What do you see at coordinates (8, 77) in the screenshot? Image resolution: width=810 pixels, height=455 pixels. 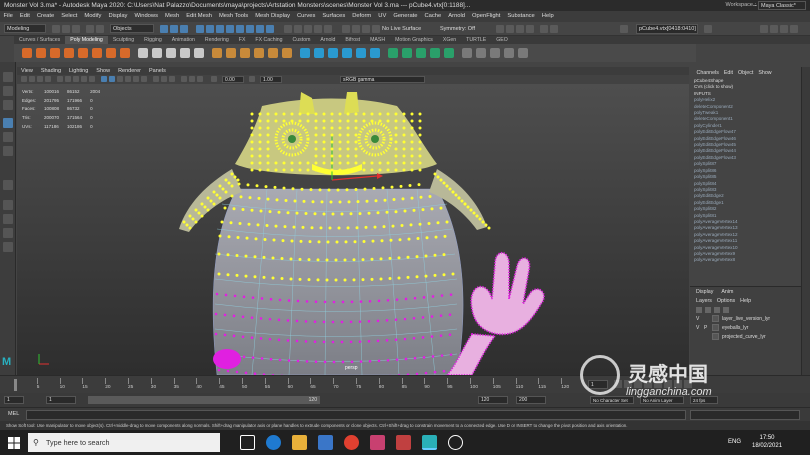 I see `select-tool-icon` at bounding box center [8, 77].